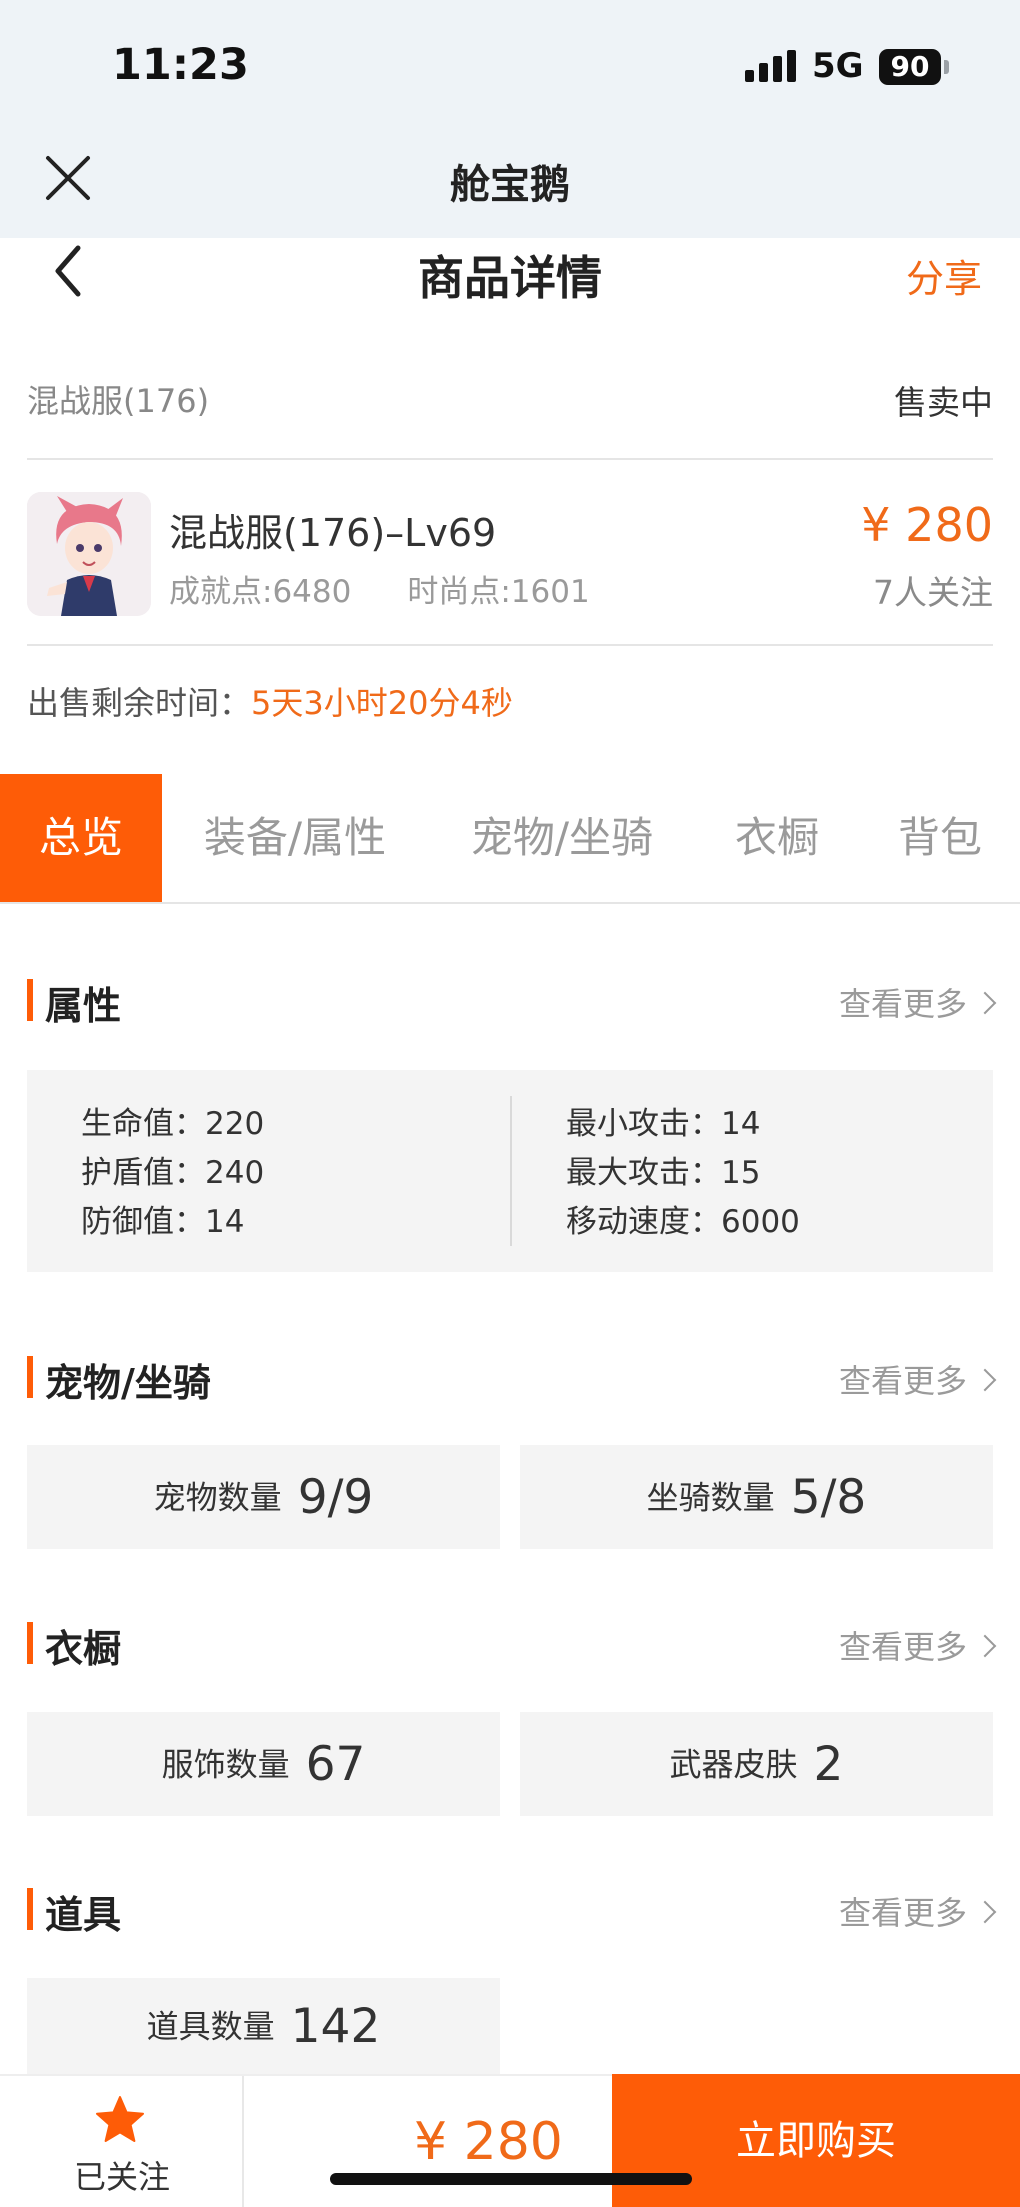  I want to click on product-points: 成就点:6480 时尚点:1601, so click(407, 588).